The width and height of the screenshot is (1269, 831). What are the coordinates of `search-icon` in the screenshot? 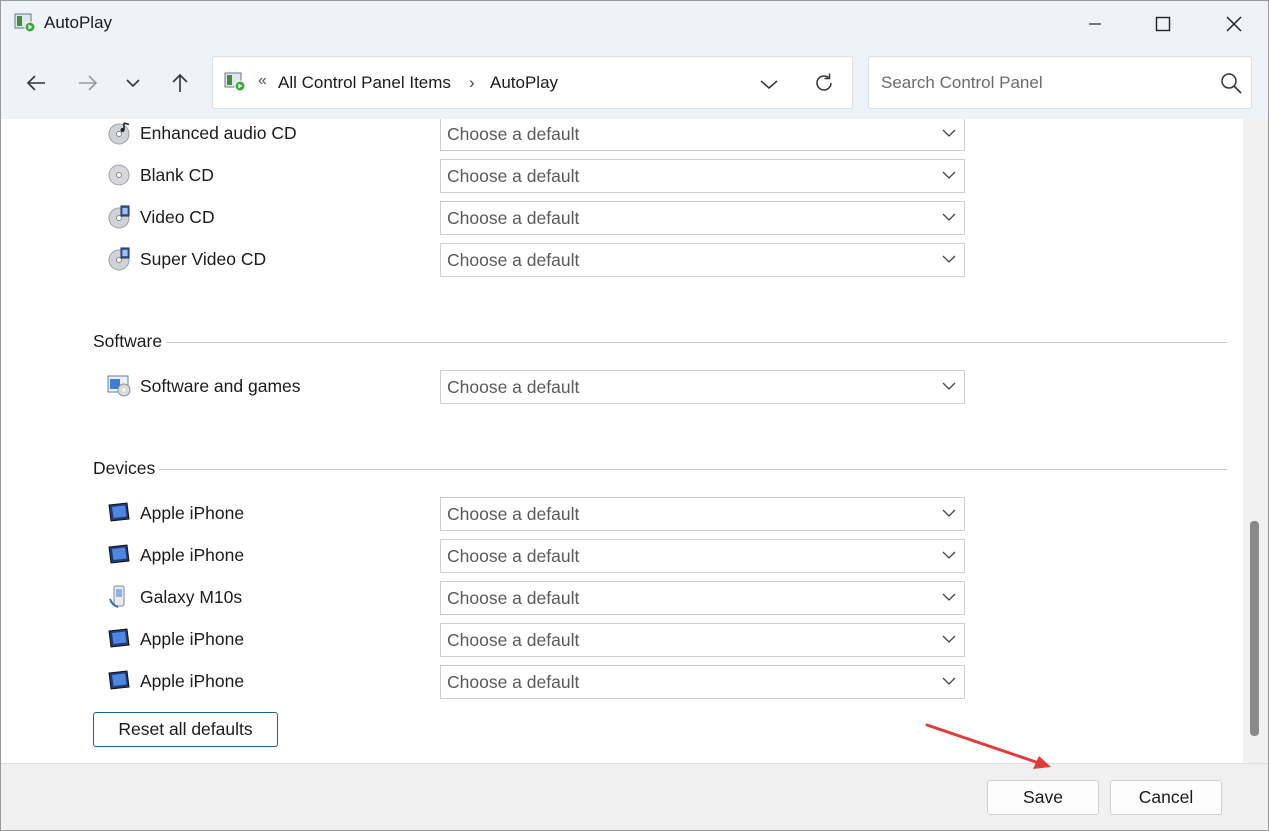 It's located at (1231, 83).